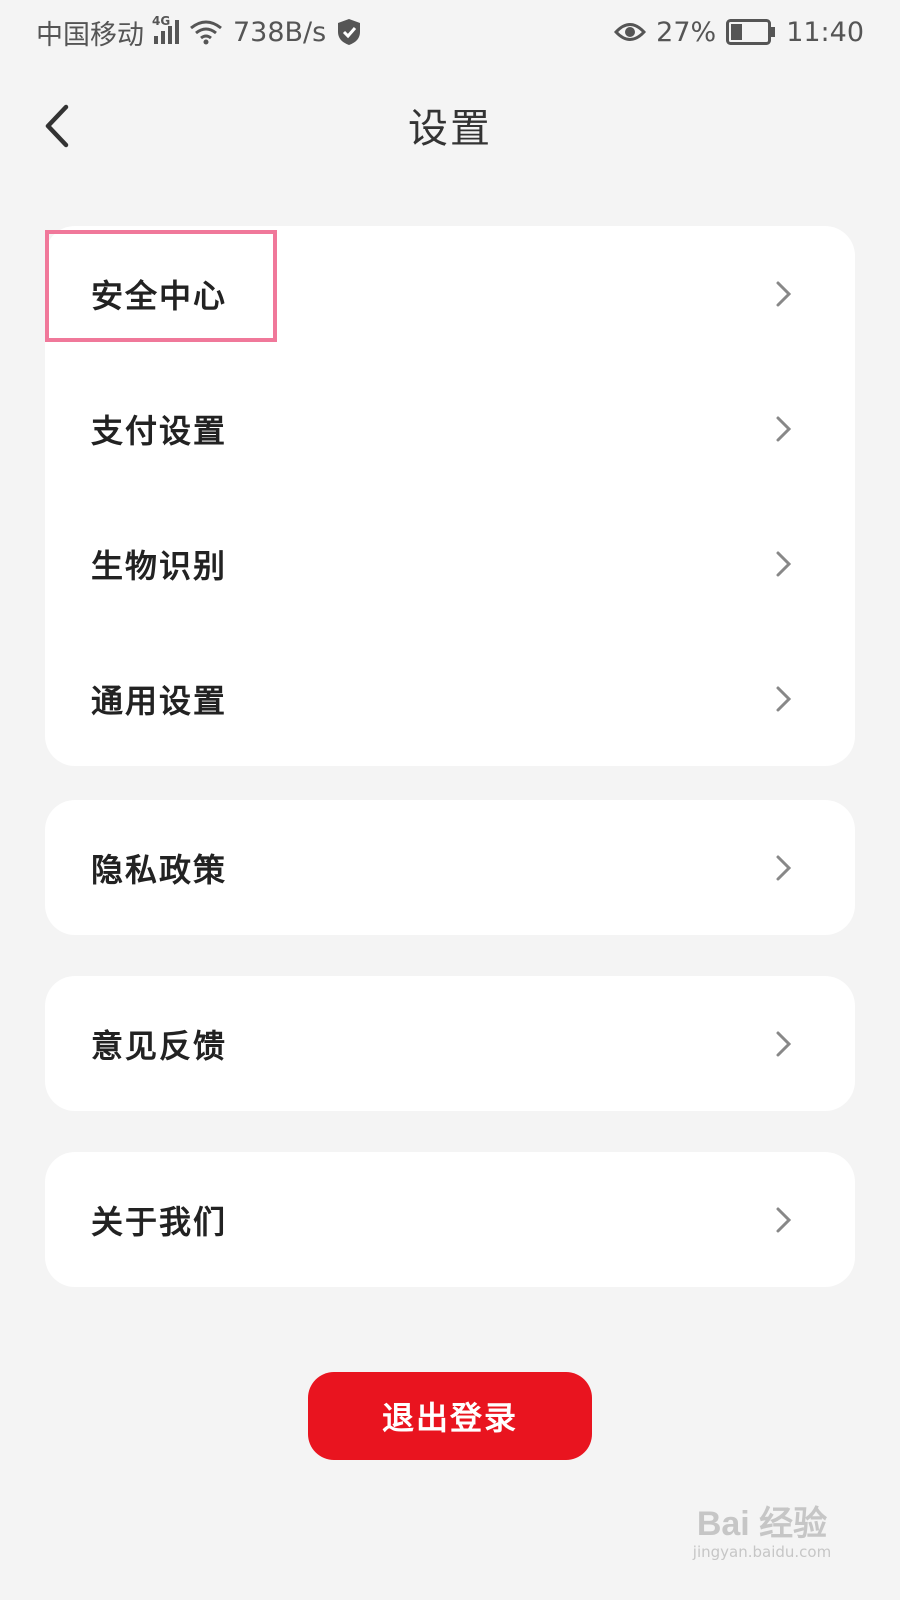  Describe the element at coordinates (90, 35) in the screenshot. I see `carrier-name: 中国移动` at that location.